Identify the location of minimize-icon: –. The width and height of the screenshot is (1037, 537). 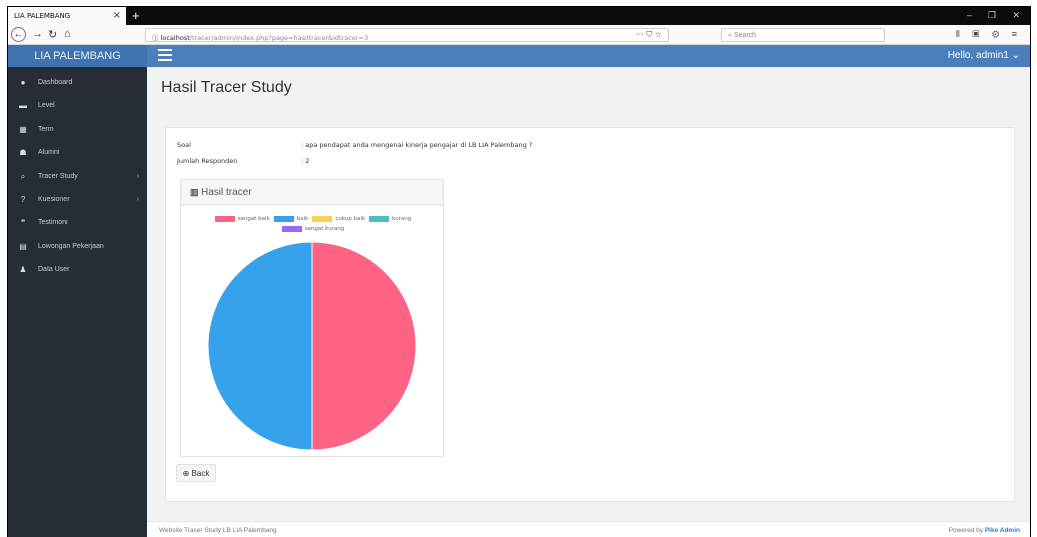
(969, 15).